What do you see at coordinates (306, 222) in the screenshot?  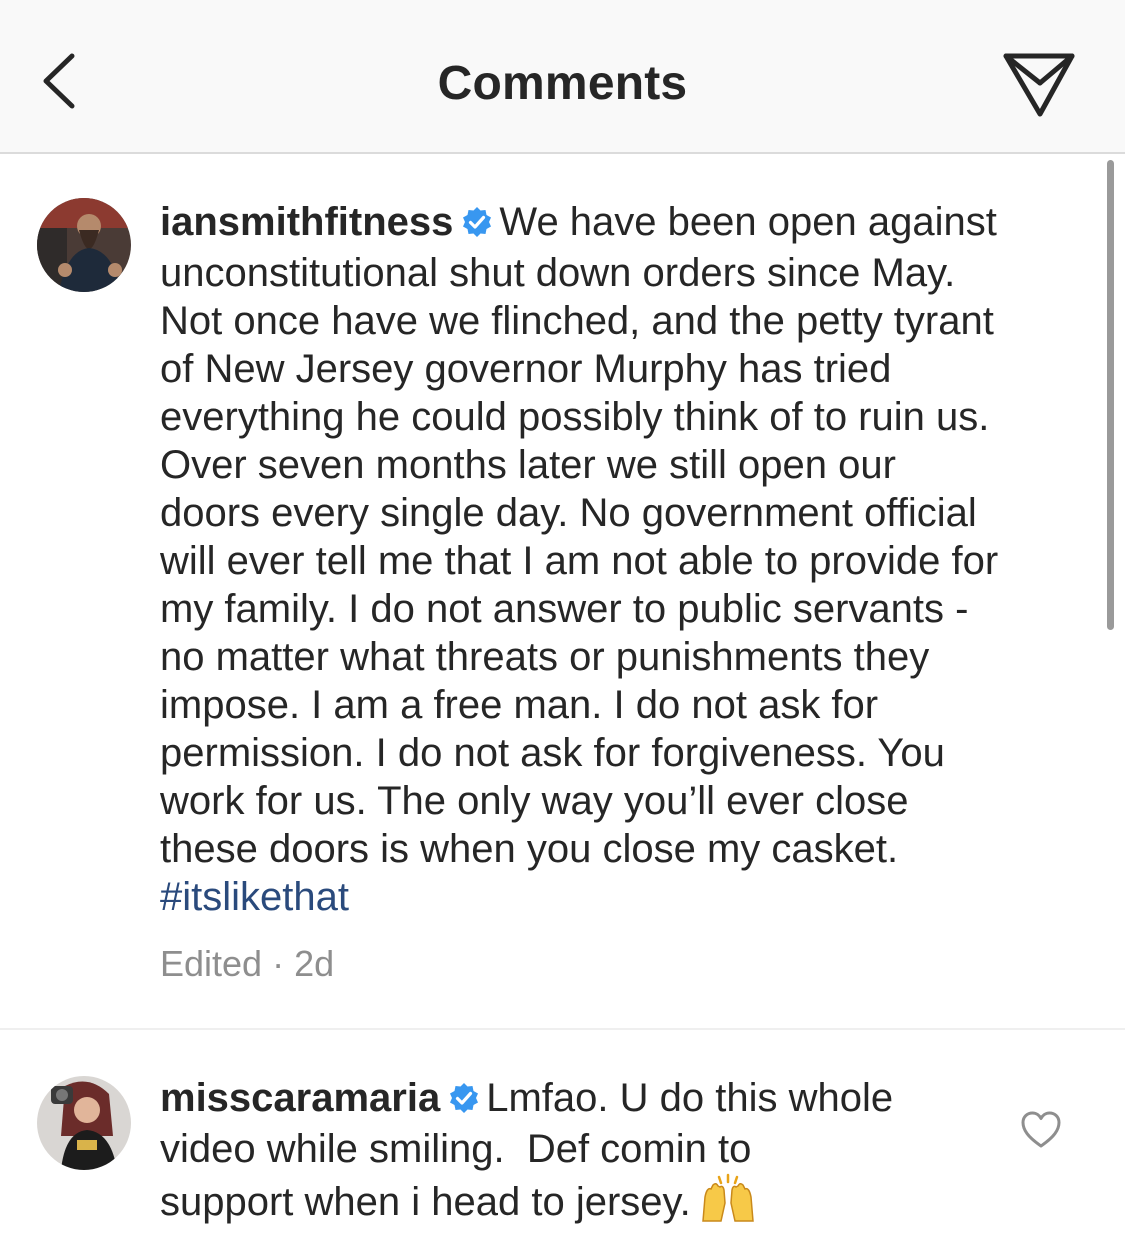 I see `comment-username: iansmithfitness` at bounding box center [306, 222].